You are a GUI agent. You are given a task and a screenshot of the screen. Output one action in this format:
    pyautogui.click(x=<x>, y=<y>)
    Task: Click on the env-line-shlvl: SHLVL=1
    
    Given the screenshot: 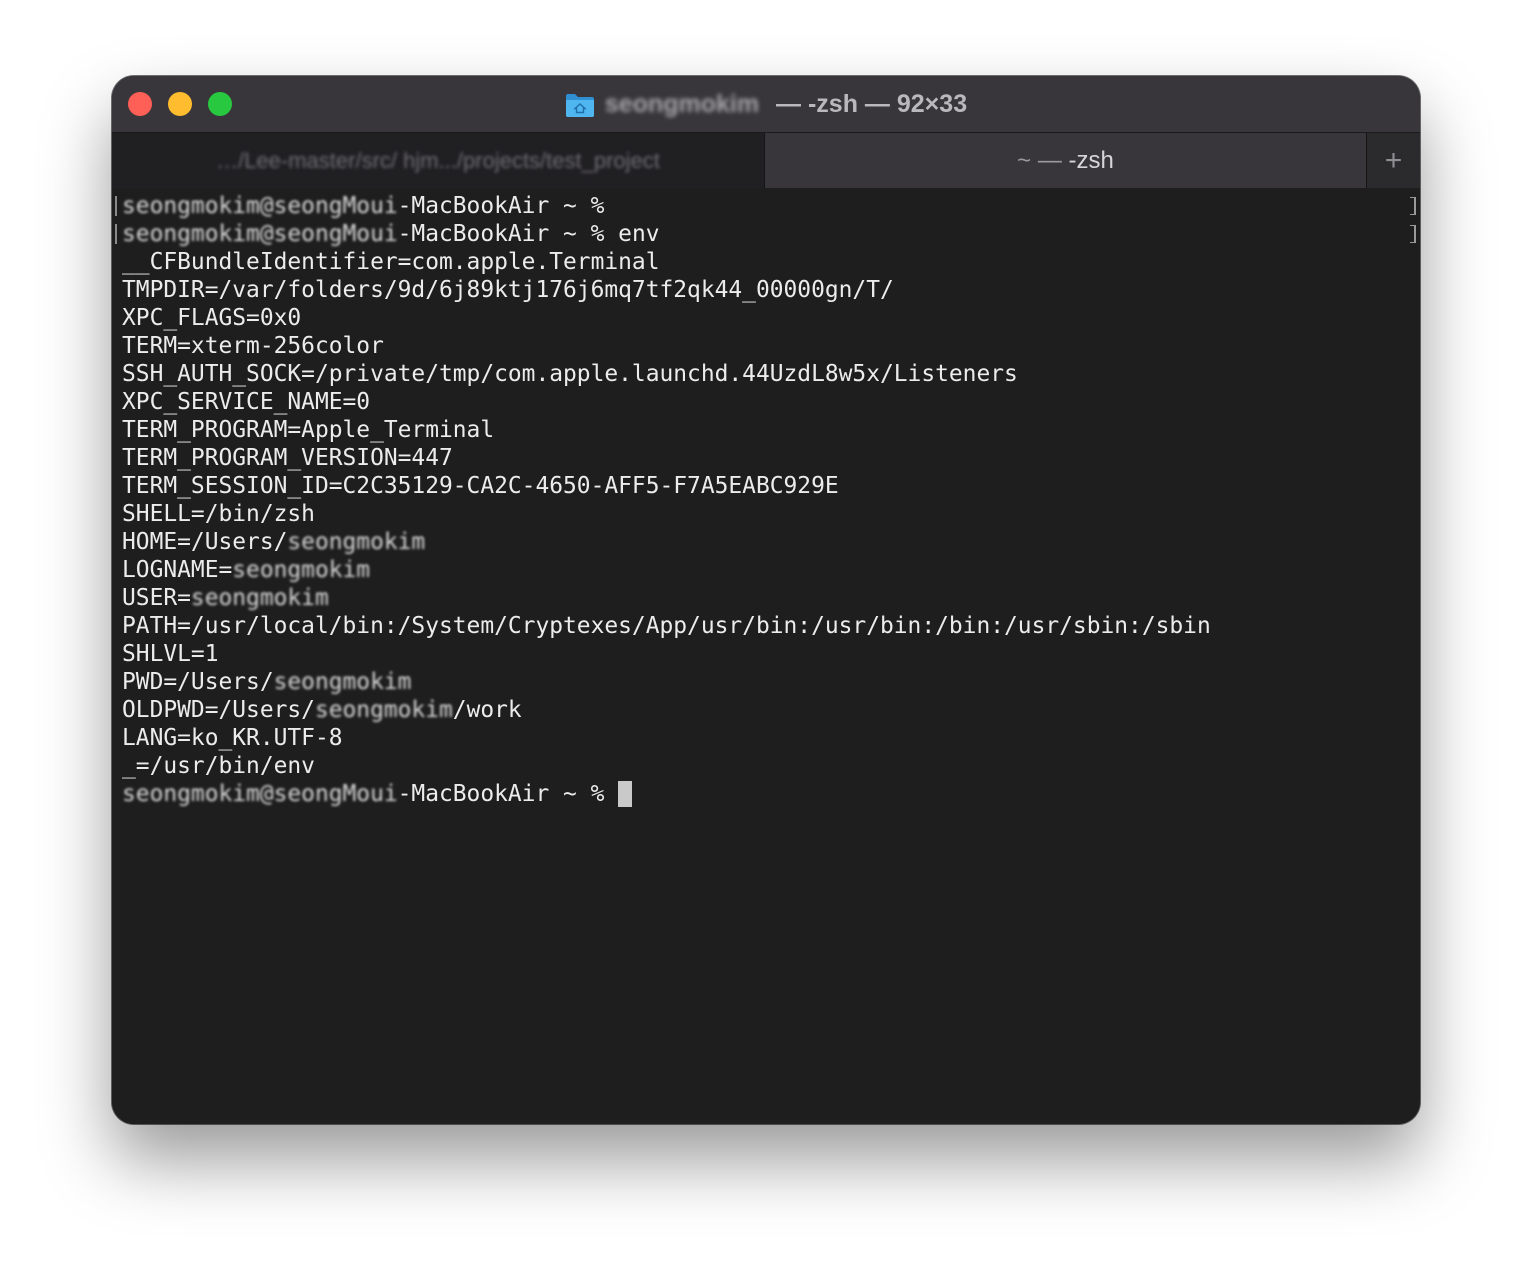 What is the action you would take?
    pyautogui.click(x=170, y=654)
    